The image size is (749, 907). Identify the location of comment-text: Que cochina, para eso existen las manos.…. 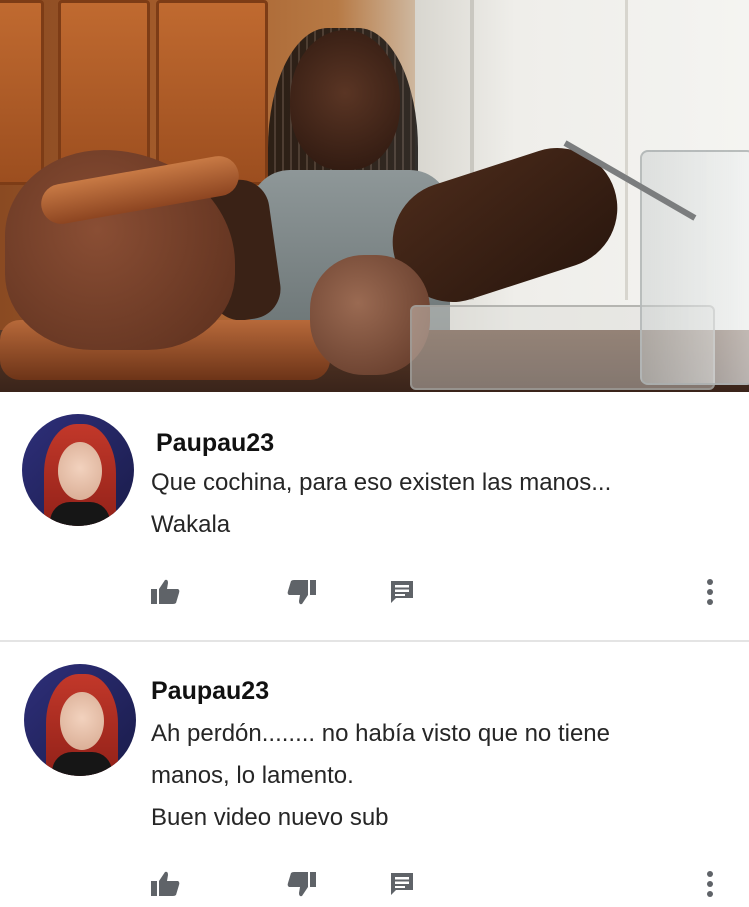
(381, 504).